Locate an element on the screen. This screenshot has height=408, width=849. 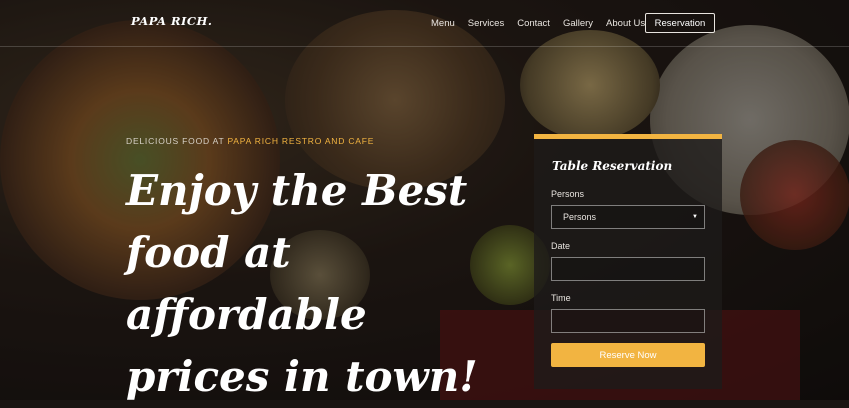
date-field is located at coordinates (628, 269).